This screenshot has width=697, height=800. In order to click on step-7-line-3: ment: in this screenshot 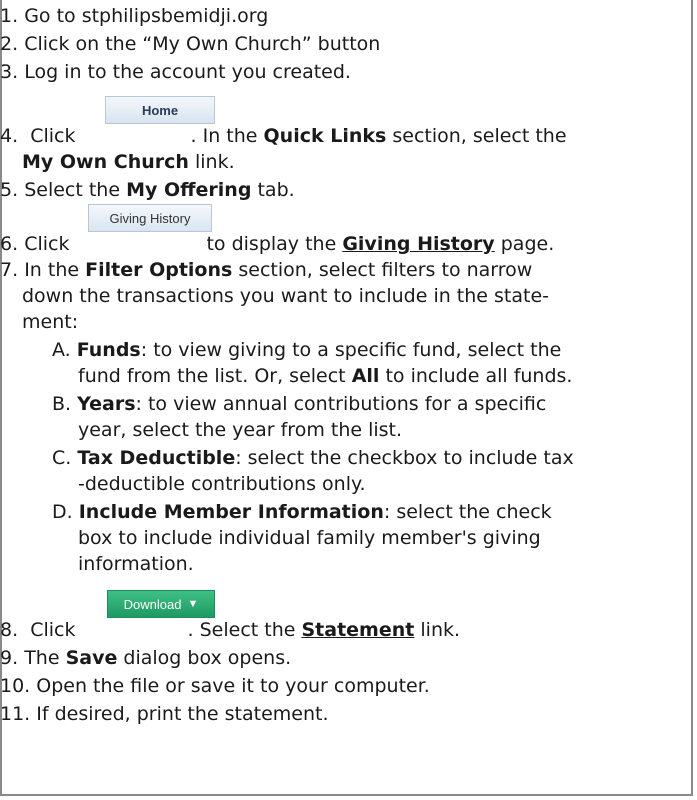, I will do `click(50, 322)`.